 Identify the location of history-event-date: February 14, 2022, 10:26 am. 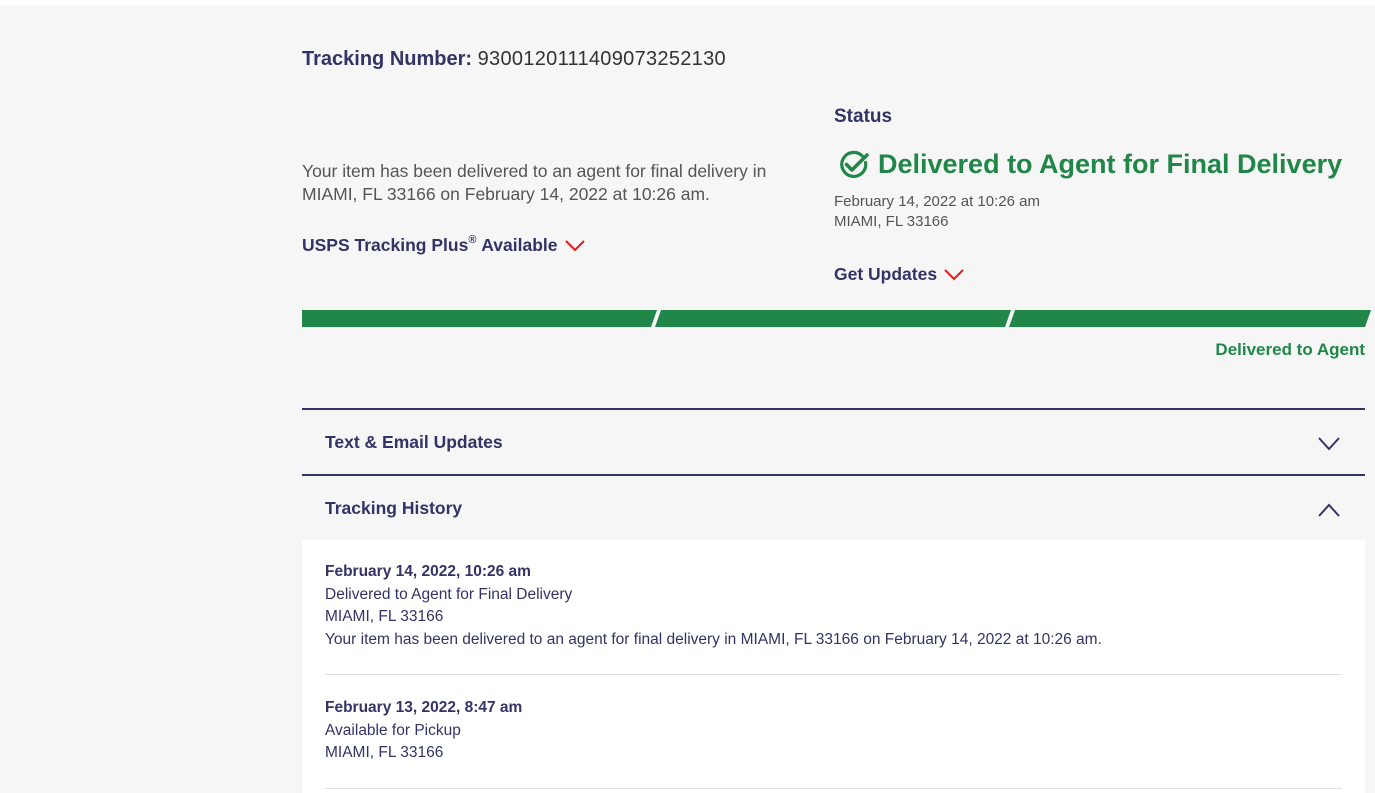
(428, 571).